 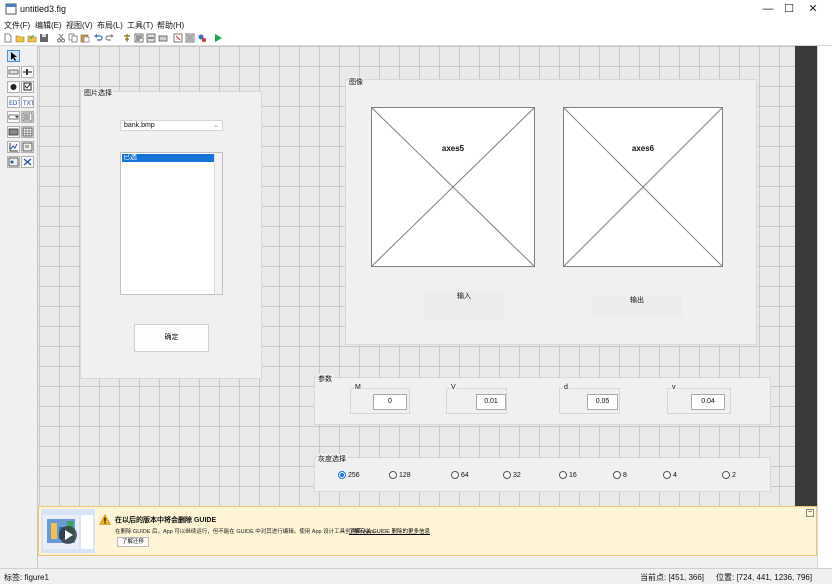 What do you see at coordinates (542, 473) in the screenshot?
I see `gray-level-panel: 灰度选择 256 128 64 32 16 8 4 2` at bounding box center [542, 473].